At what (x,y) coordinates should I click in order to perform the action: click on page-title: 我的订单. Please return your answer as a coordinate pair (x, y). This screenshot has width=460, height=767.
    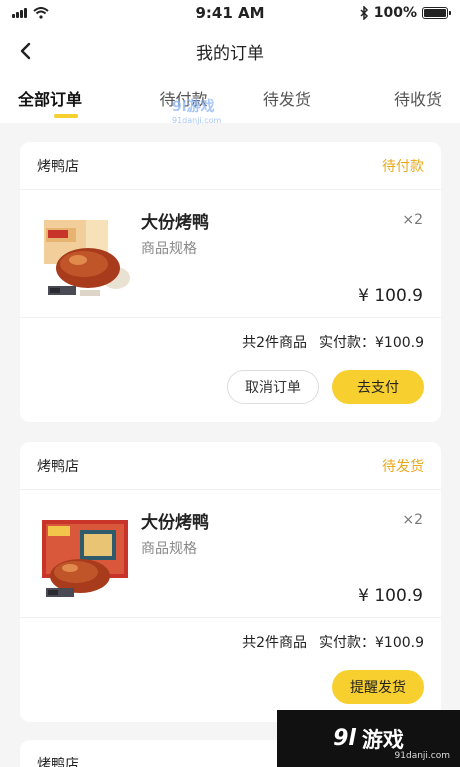
    Looking at the image, I should click on (230, 53).